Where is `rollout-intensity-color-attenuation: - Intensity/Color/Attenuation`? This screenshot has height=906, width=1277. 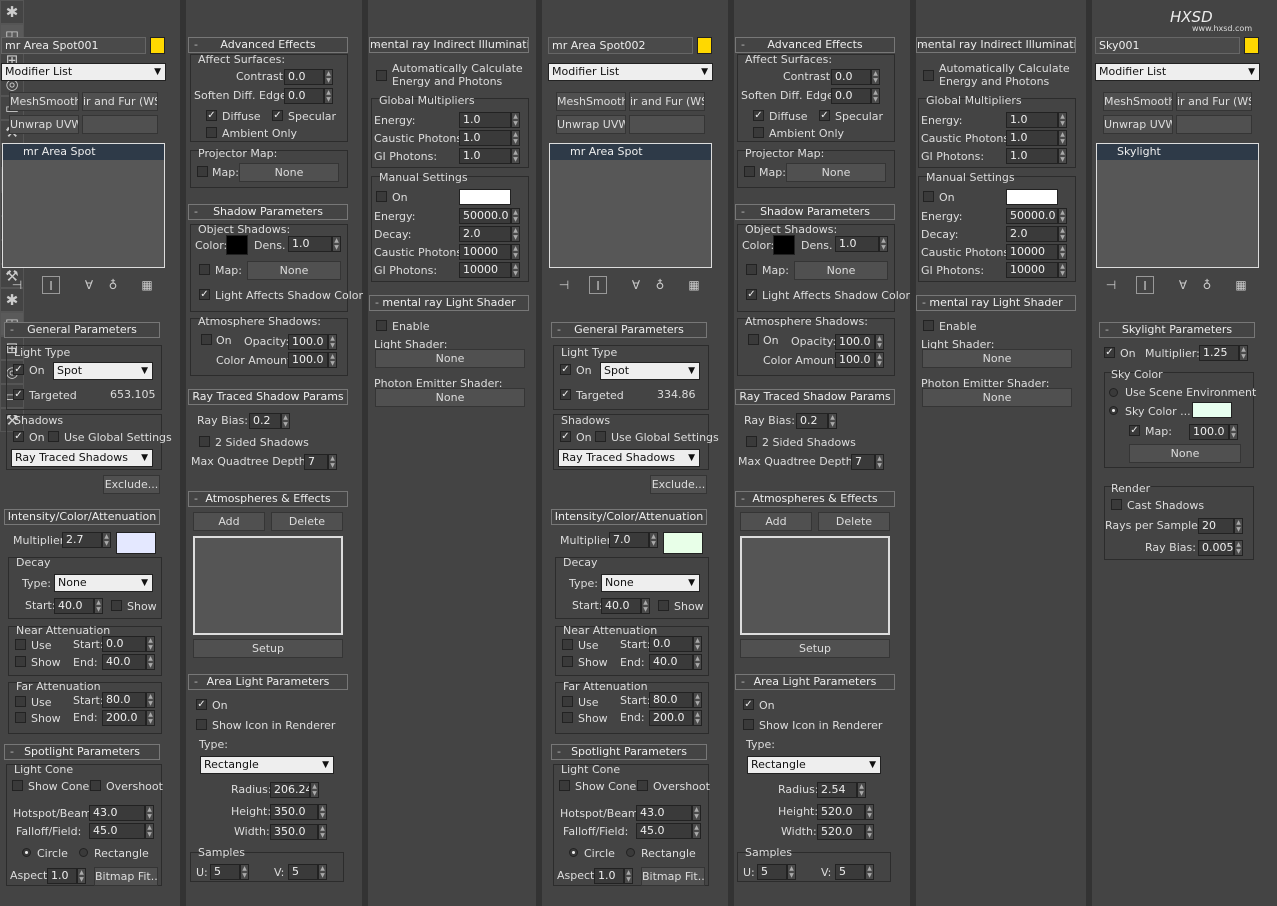
rollout-intensity-color-attenuation: - Intensity/Color/Attenuation is located at coordinates (629, 517).